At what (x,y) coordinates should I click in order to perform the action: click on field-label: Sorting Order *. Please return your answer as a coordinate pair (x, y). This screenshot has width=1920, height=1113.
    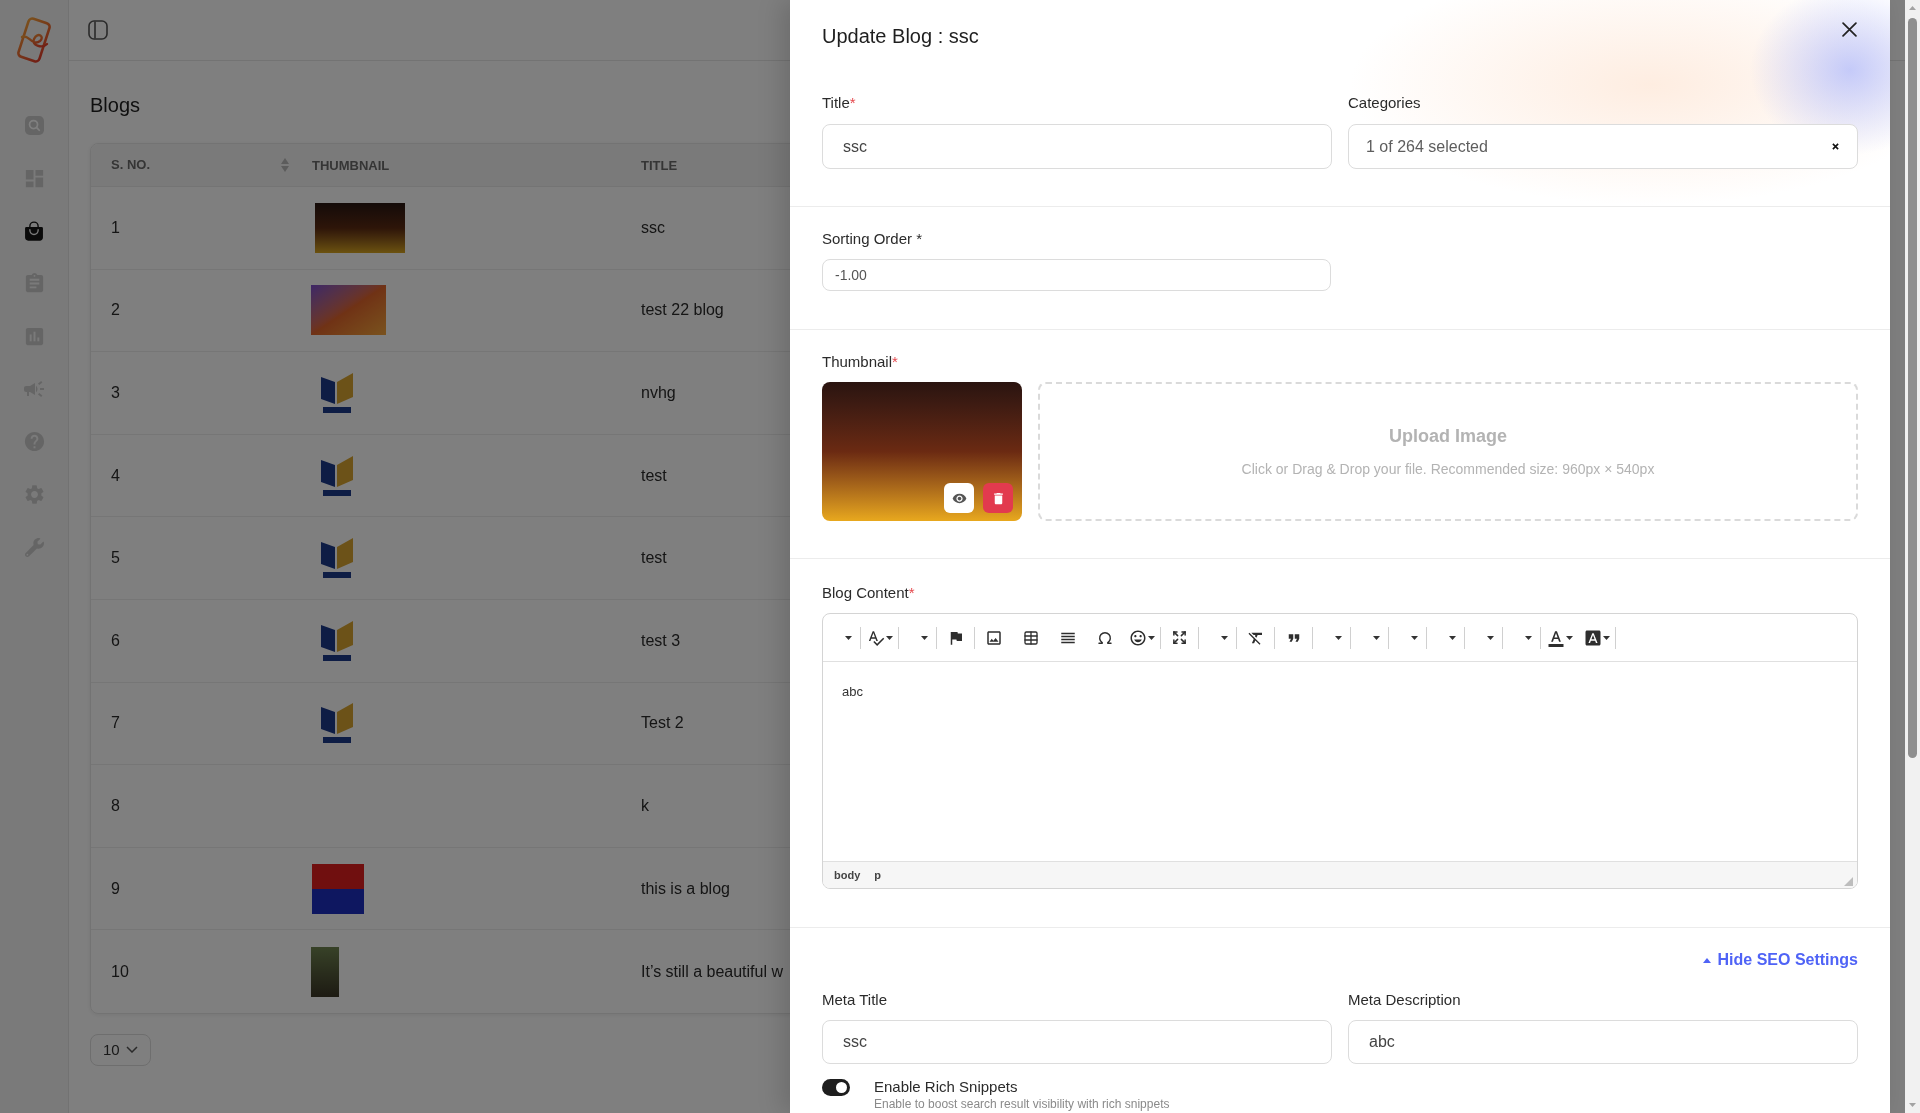
    Looking at the image, I should click on (872, 239).